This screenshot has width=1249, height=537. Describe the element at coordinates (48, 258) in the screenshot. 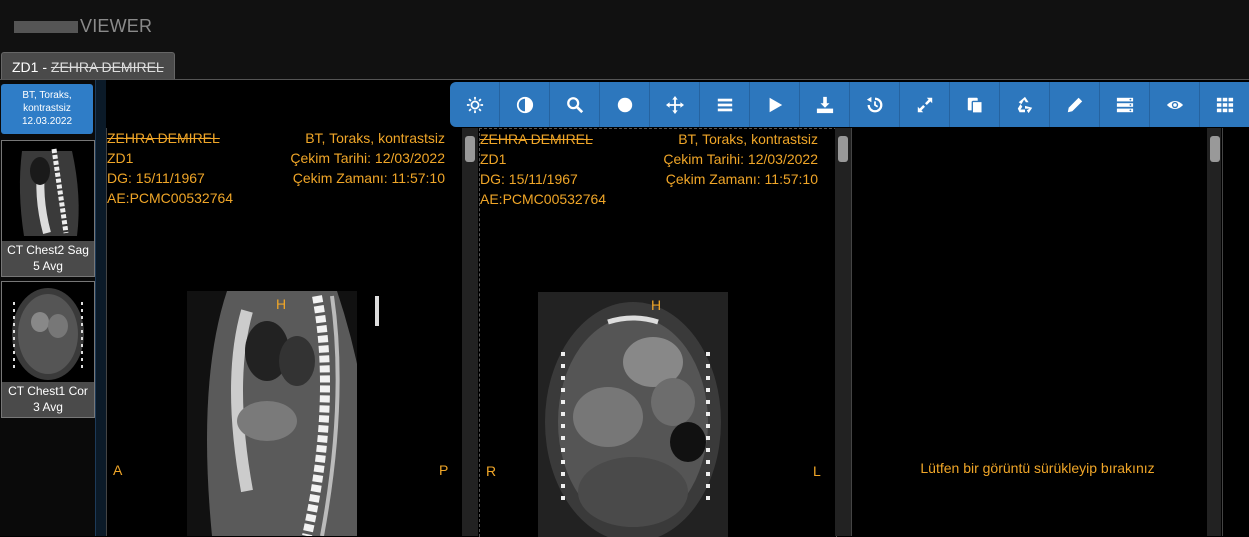

I see `series-label: CT Chest2 Sag 5 Avg` at that location.